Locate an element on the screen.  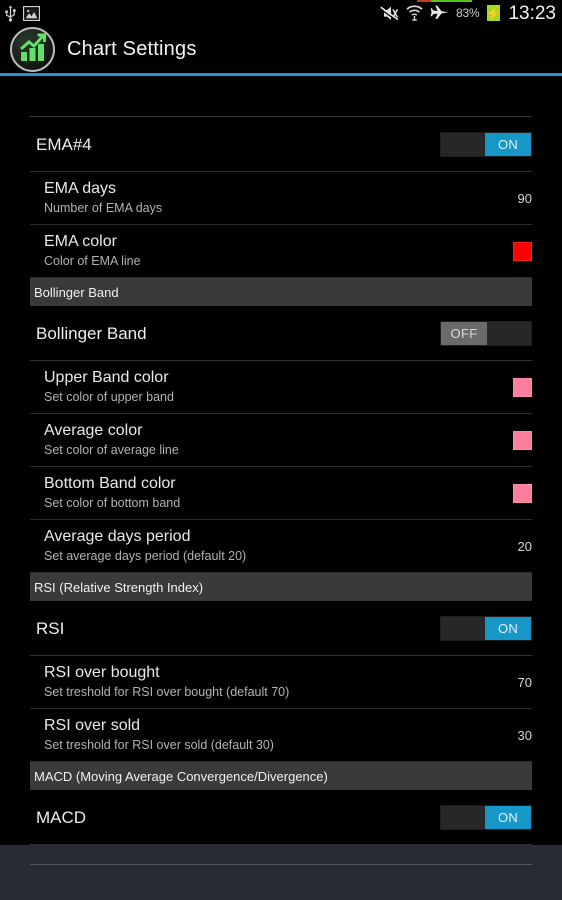
pref-title: Bottom Band color is located at coordinates (110, 483).